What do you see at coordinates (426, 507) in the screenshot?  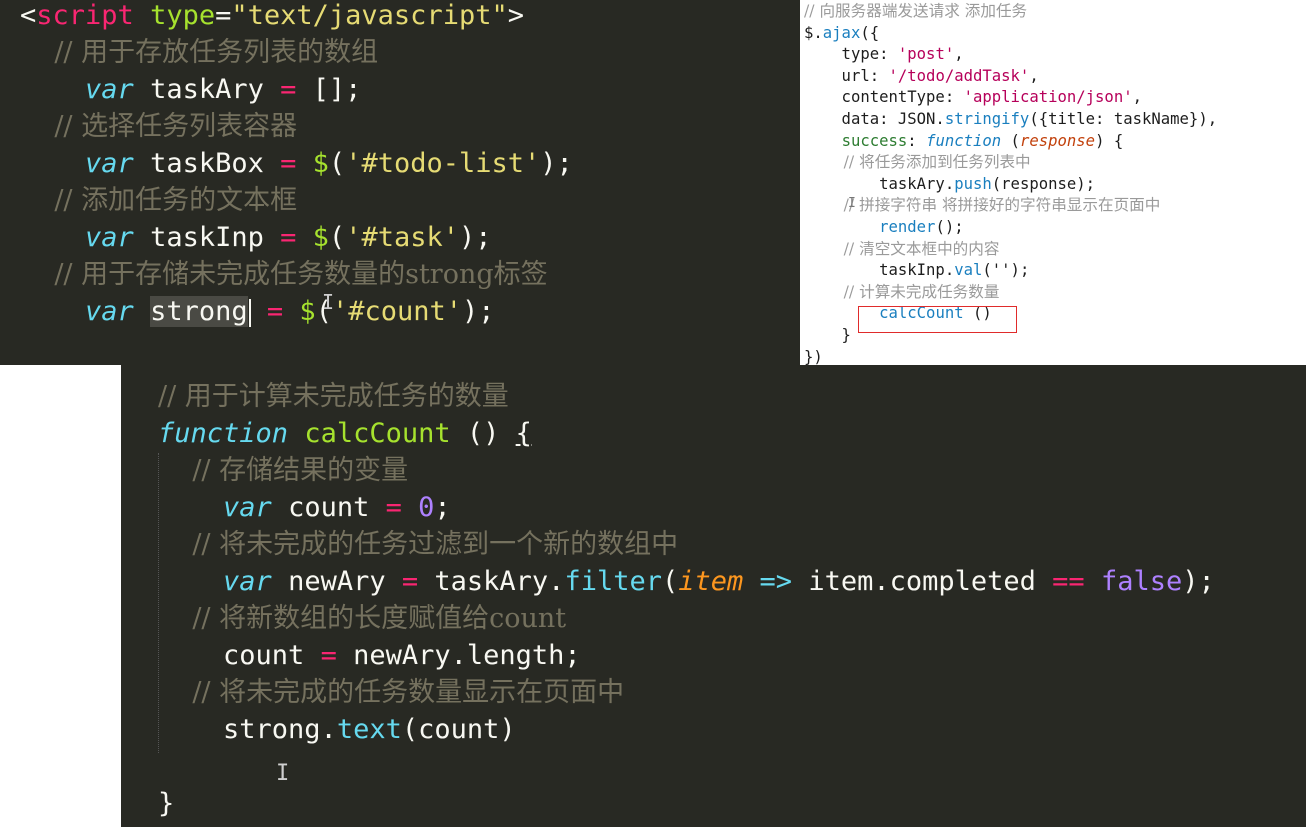 I see `code-token: 0` at bounding box center [426, 507].